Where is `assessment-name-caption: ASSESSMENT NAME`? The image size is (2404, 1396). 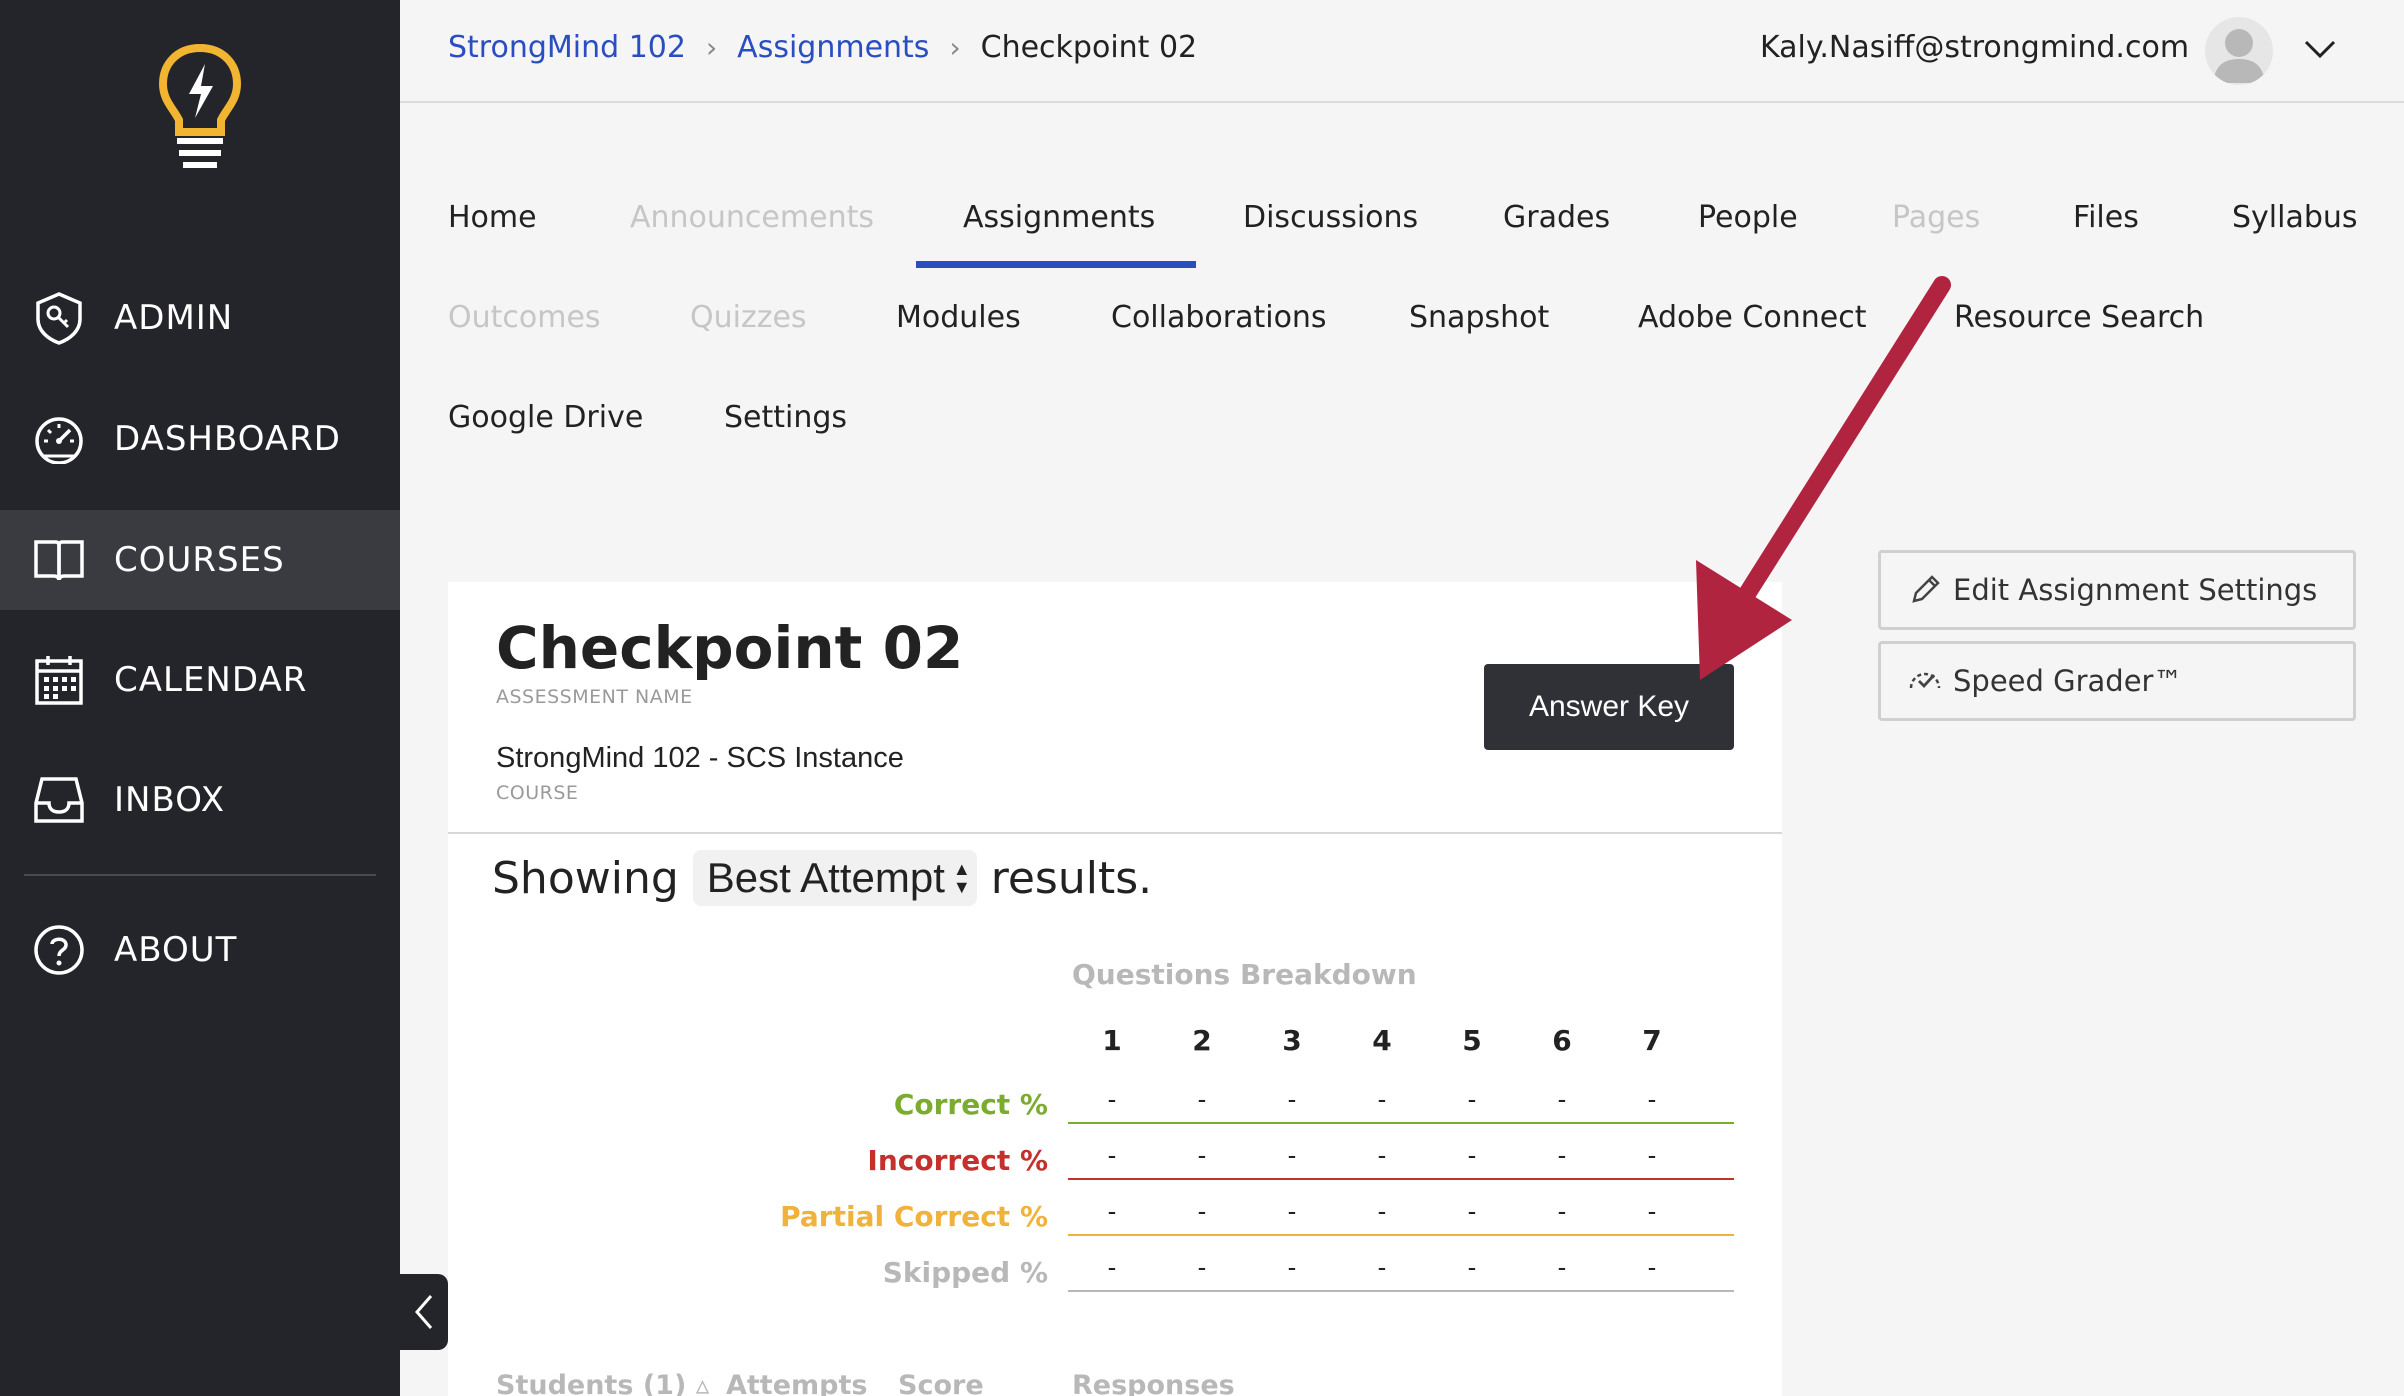 assessment-name-caption: ASSESSMENT NAME is located at coordinates (594, 697).